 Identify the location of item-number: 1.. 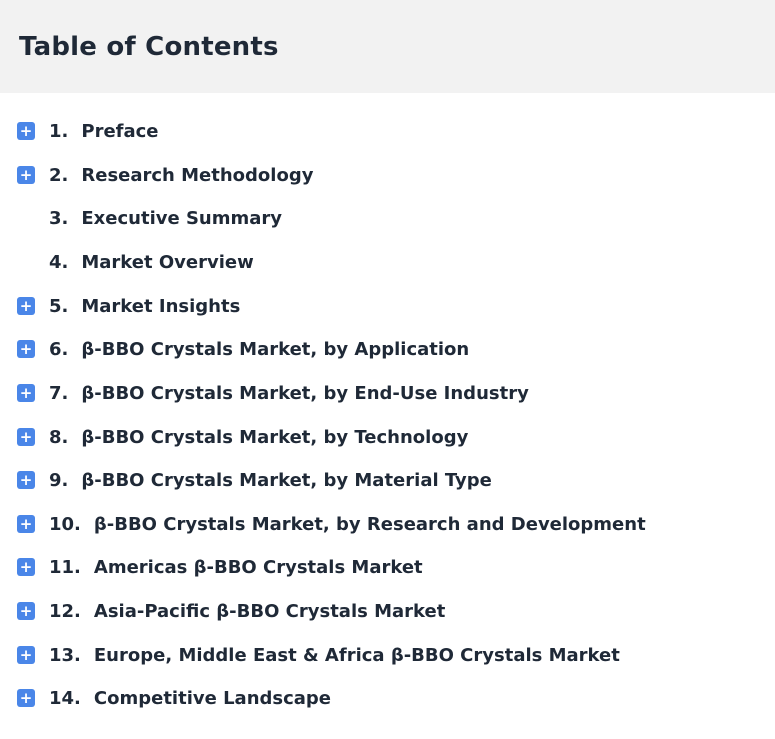
(59, 131).